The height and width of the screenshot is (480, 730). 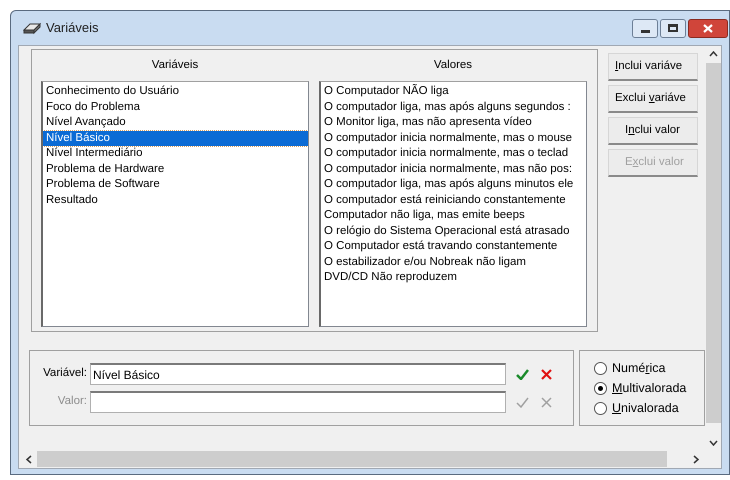 What do you see at coordinates (175, 154) in the screenshot?
I see `list-item: Nível Intermediário` at bounding box center [175, 154].